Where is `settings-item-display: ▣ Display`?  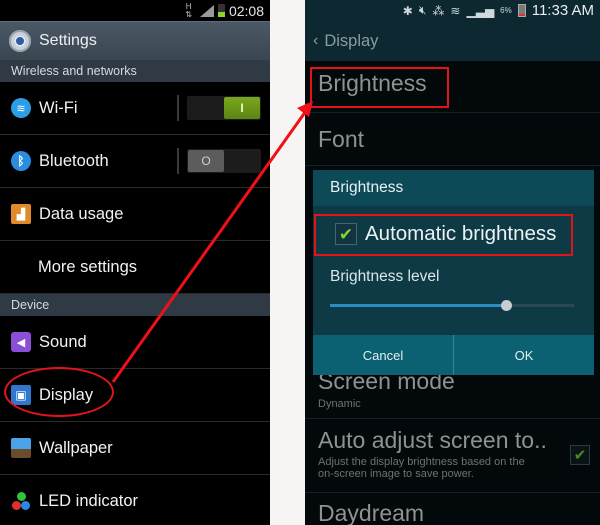
settings-item-display: ▣ Display is located at coordinates (135, 394).